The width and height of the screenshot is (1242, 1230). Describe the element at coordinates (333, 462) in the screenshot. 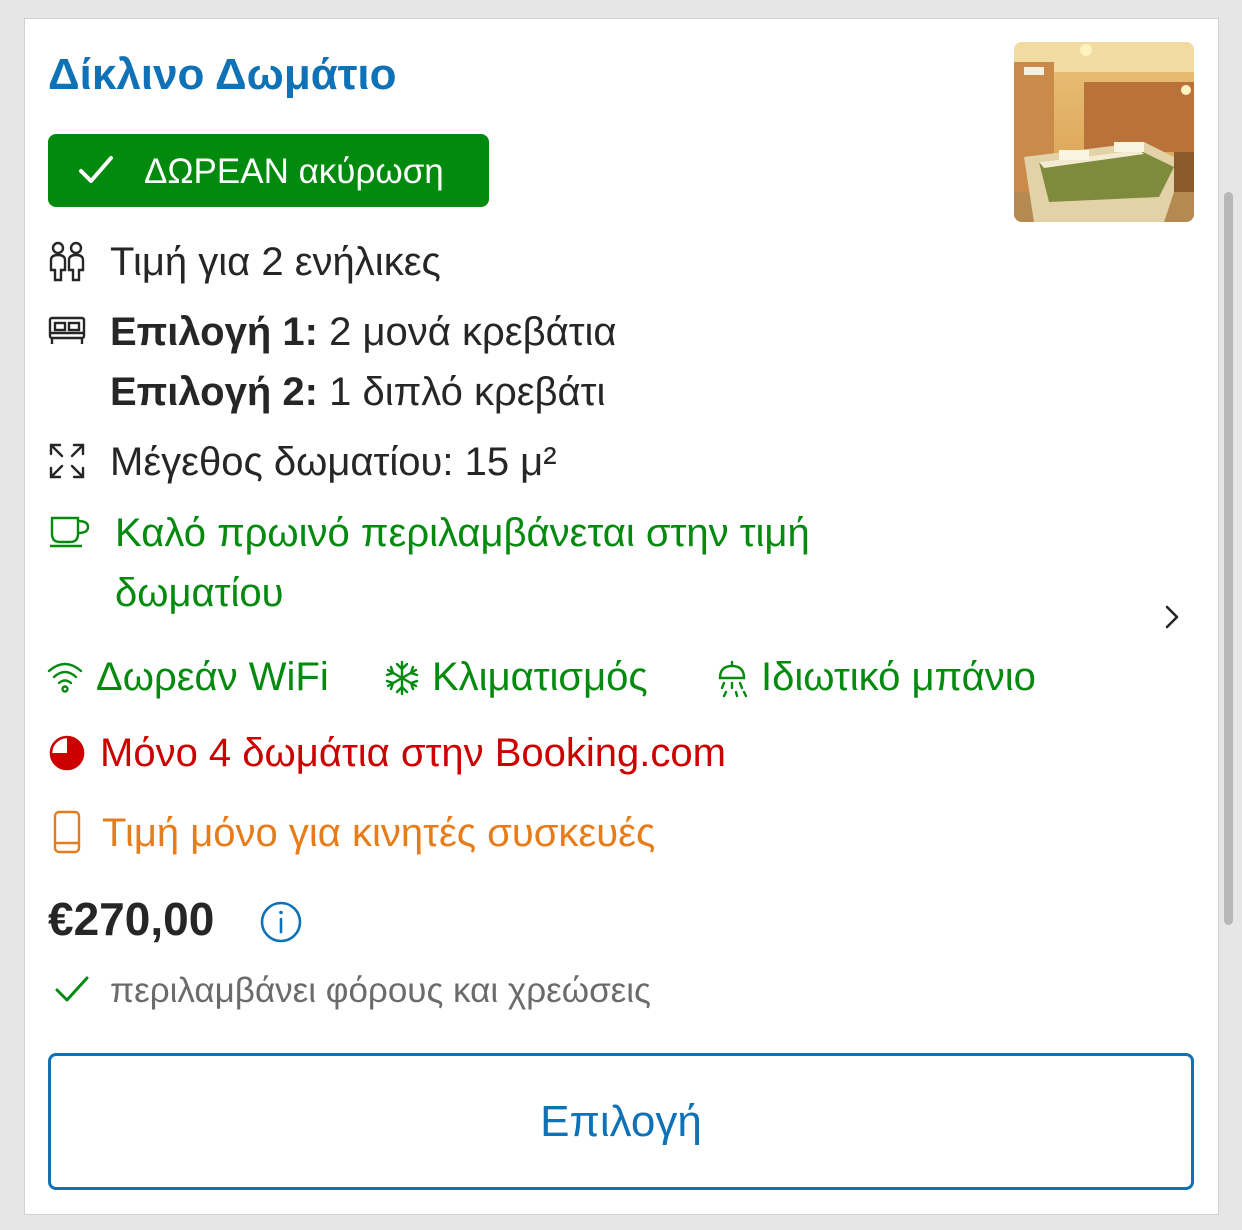

I see `room-size: Μέγεθος δωματίου: 15 μ²` at that location.